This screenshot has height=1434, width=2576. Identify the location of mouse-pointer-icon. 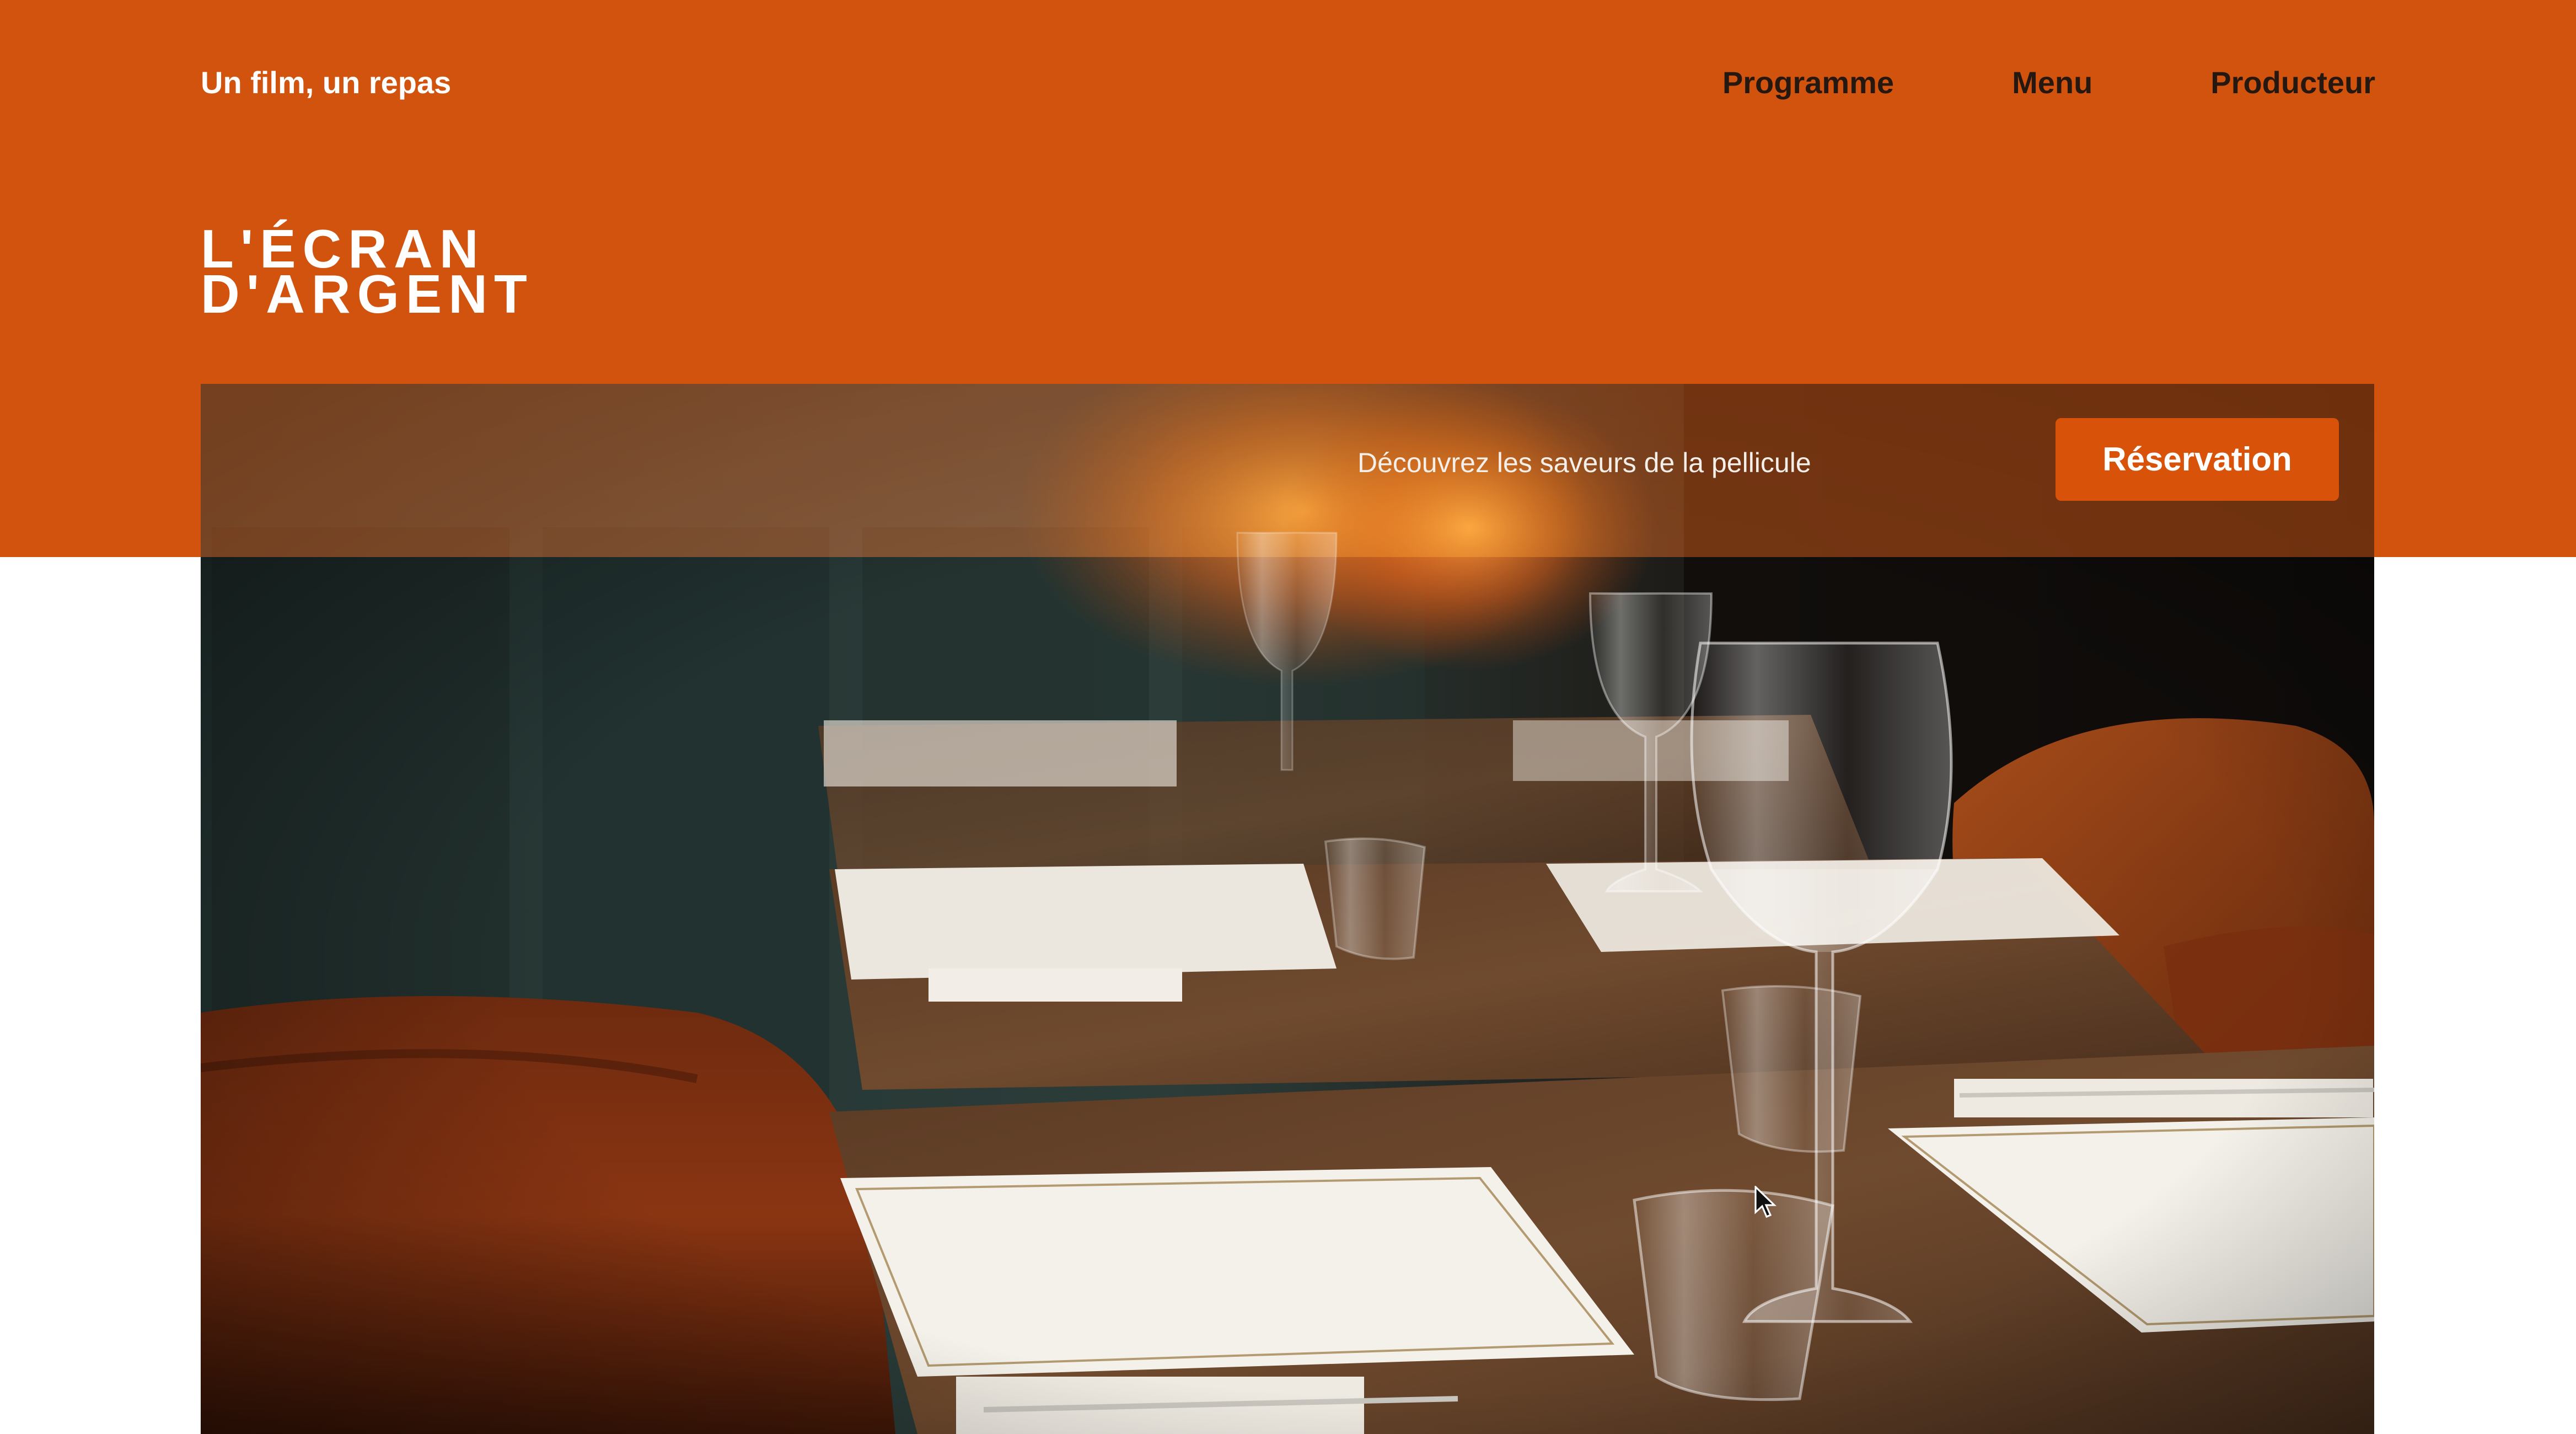
(1765, 1202).